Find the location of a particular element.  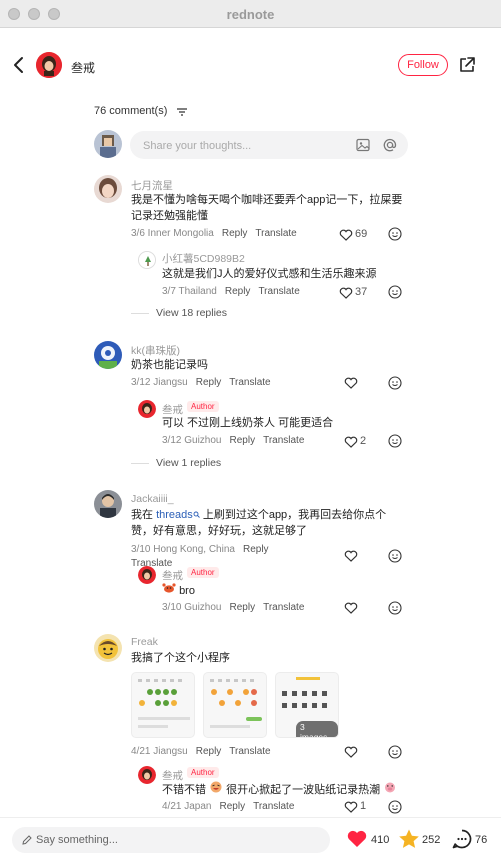

comment-meta: 3/6 Inner Mongolia Reply Translate is located at coordinates (214, 233).